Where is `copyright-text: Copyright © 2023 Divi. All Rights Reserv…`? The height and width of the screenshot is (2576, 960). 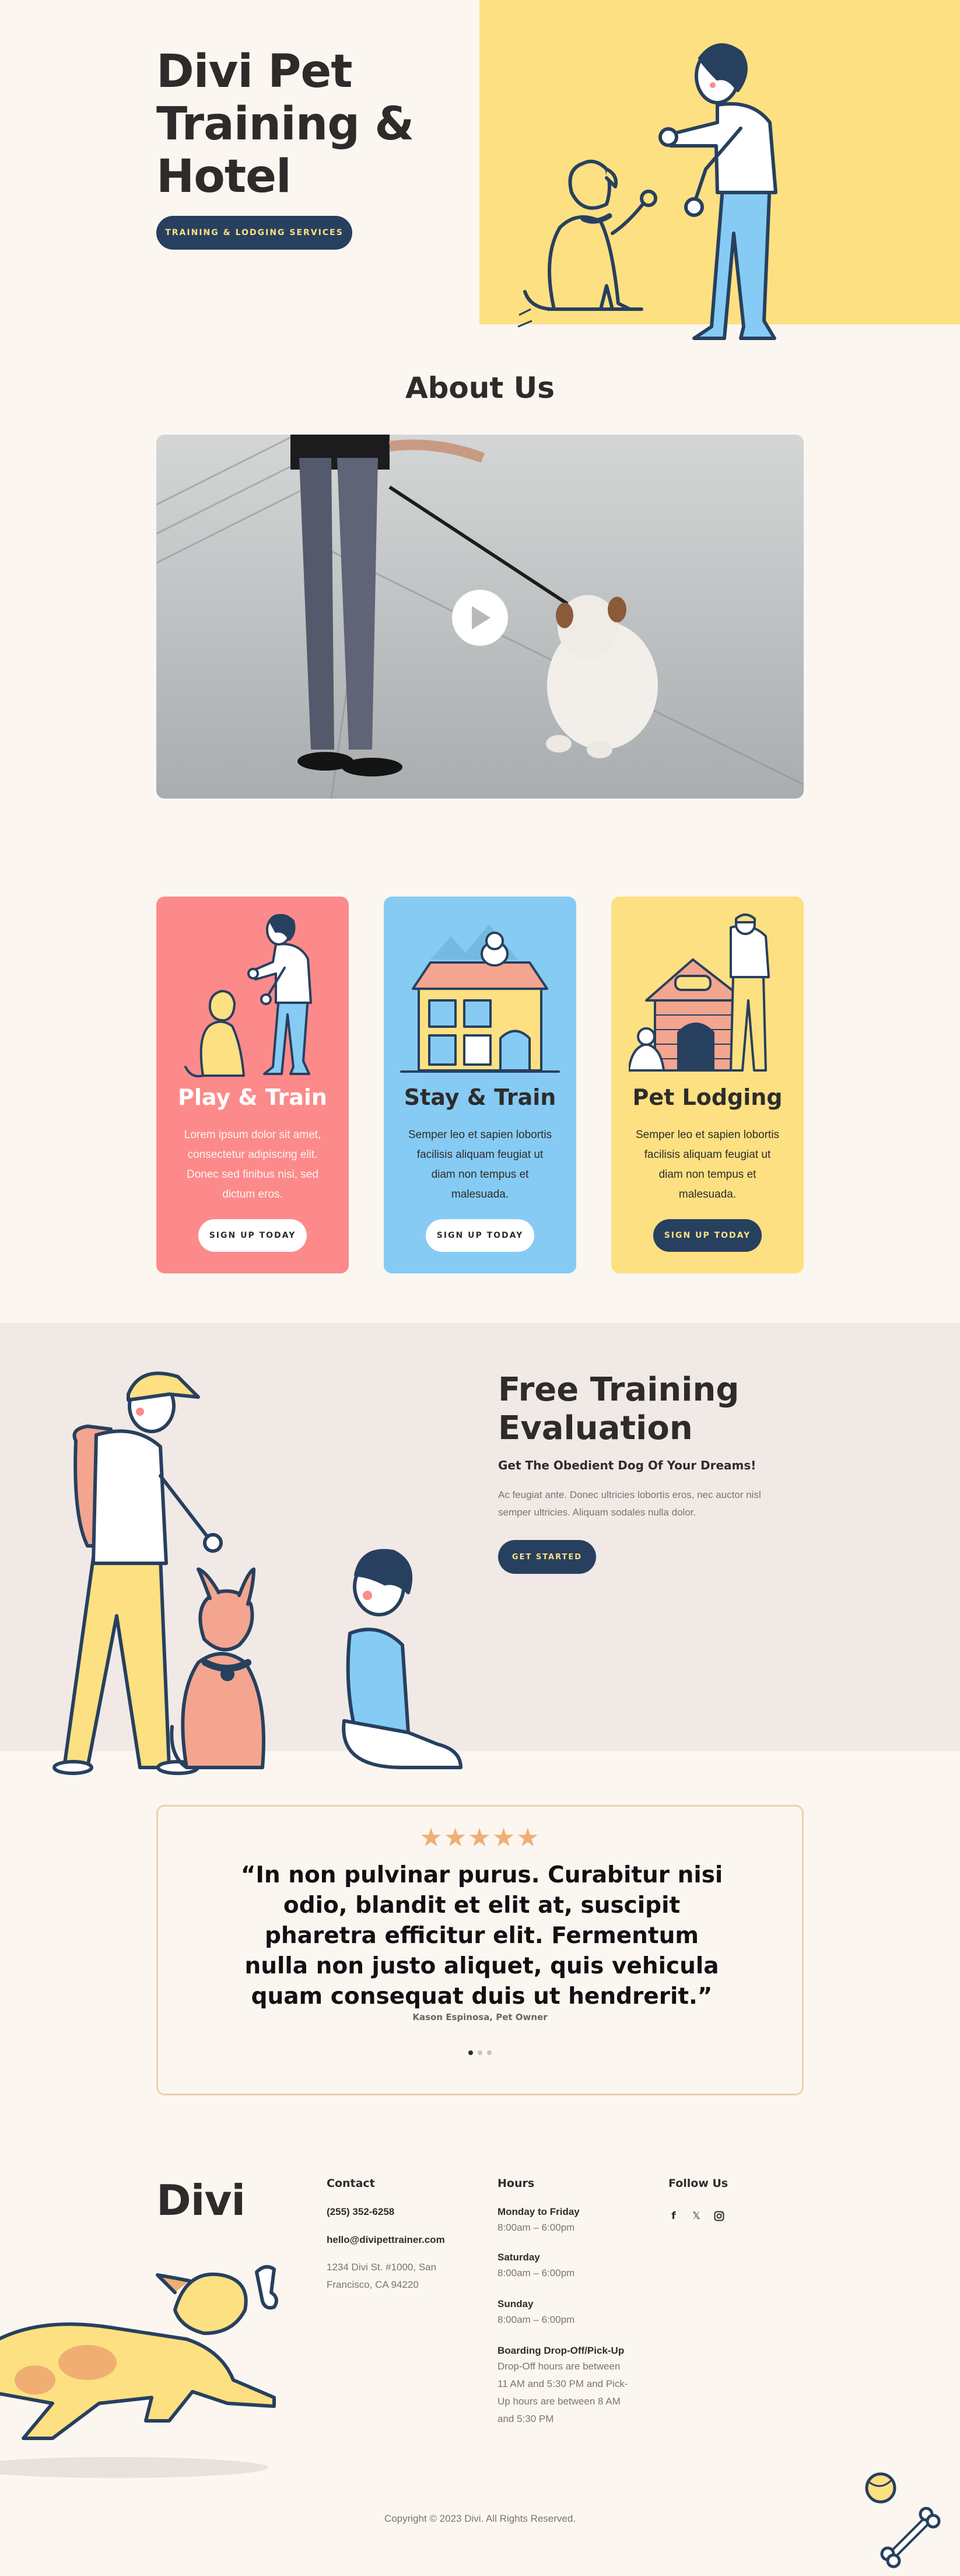
copyright-text: Copyright © 2023 Divi. All Rights Reserv… is located at coordinates (480, 2519).